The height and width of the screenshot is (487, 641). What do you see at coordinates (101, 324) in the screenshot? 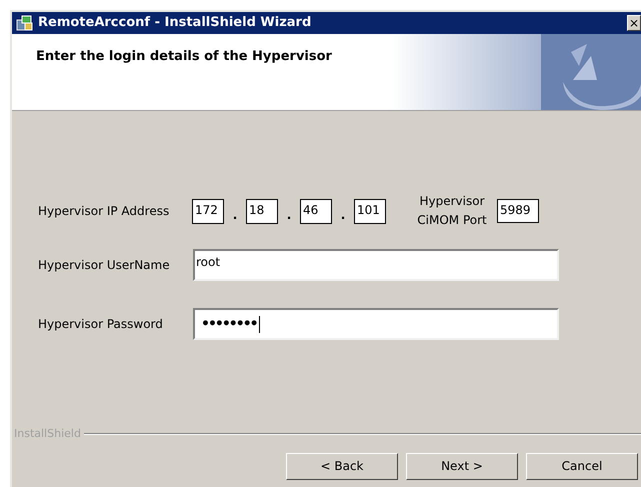
I see `field-label: Hypervisor Password` at bounding box center [101, 324].